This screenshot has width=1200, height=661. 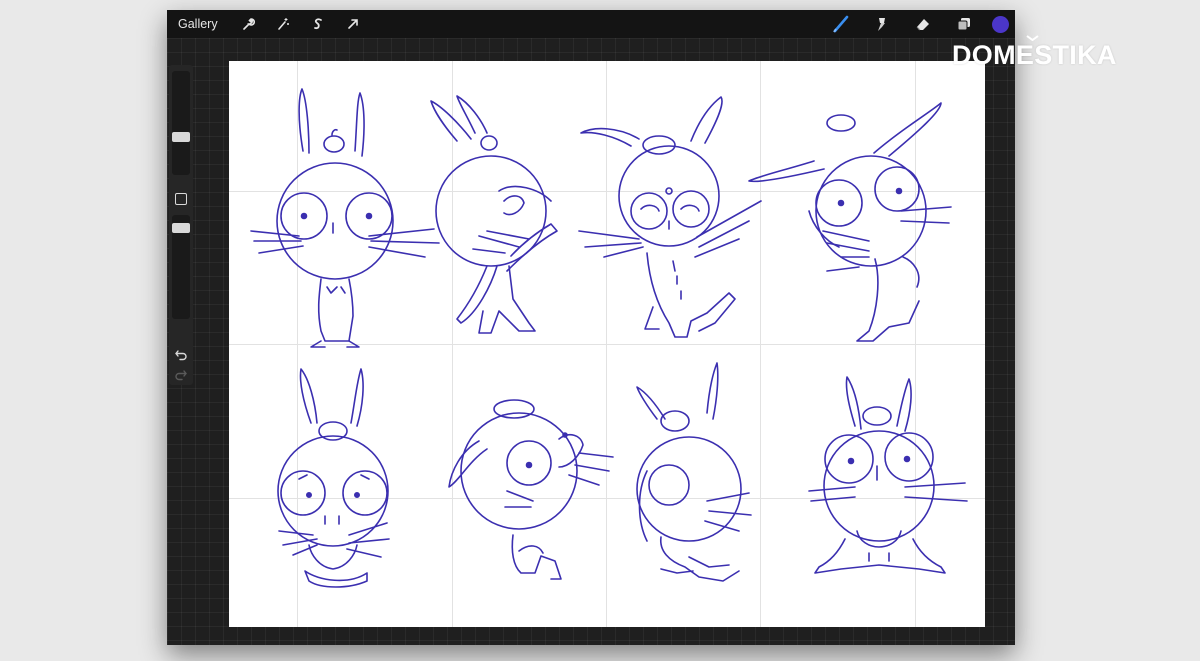 What do you see at coordinates (353, 24) in the screenshot?
I see `transform-arrow-icon` at bounding box center [353, 24].